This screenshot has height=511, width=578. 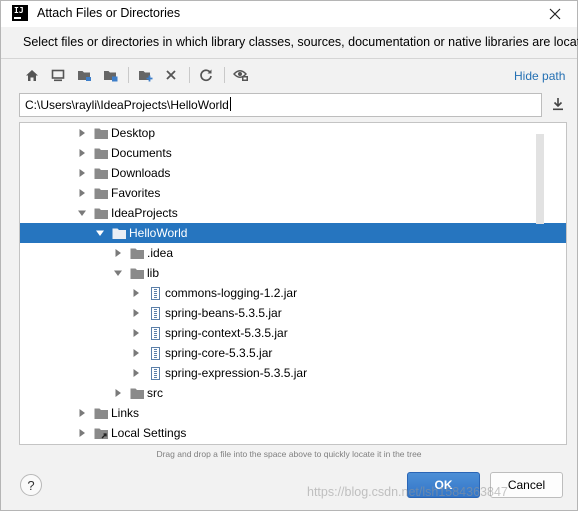 What do you see at coordinates (160, 253) in the screenshot?
I see `tree-item-label: .idea` at bounding box center [160, 253].